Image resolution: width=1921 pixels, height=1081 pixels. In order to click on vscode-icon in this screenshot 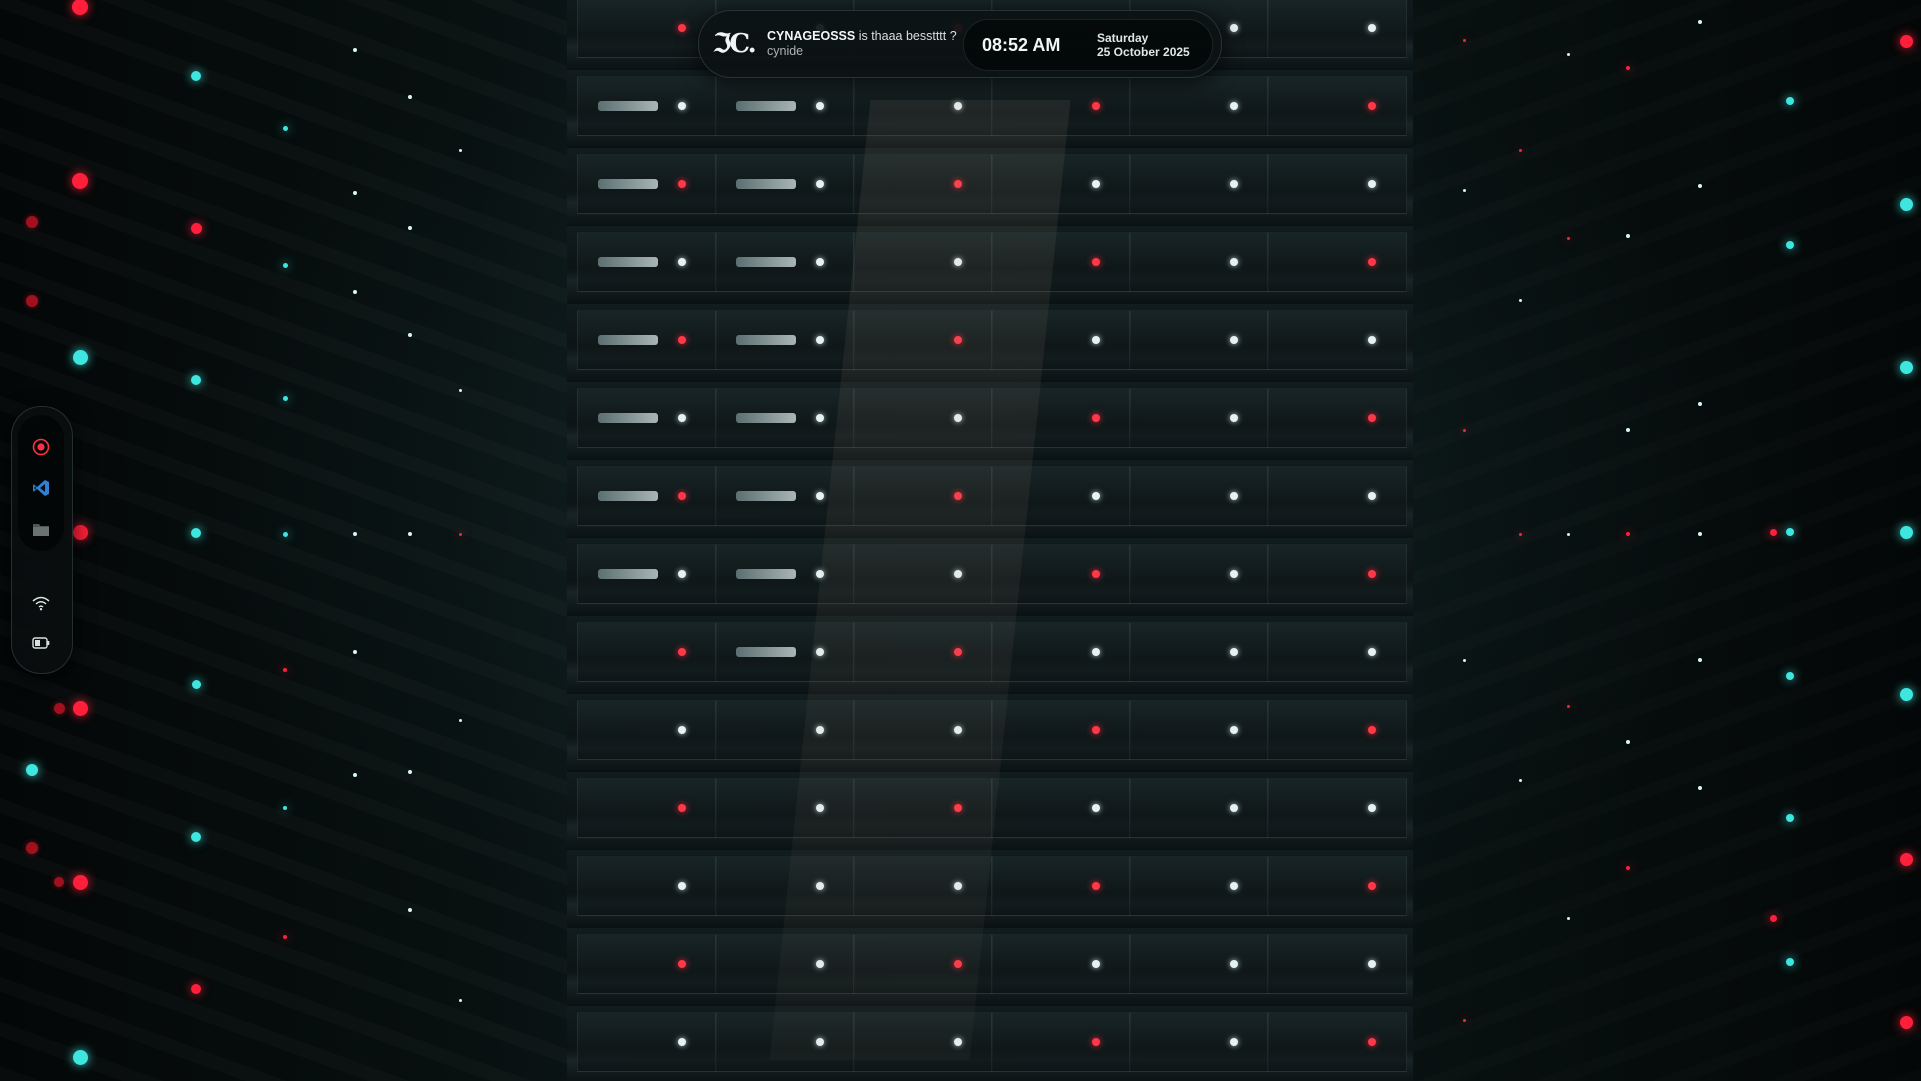, I will do `click(41, 488)`.